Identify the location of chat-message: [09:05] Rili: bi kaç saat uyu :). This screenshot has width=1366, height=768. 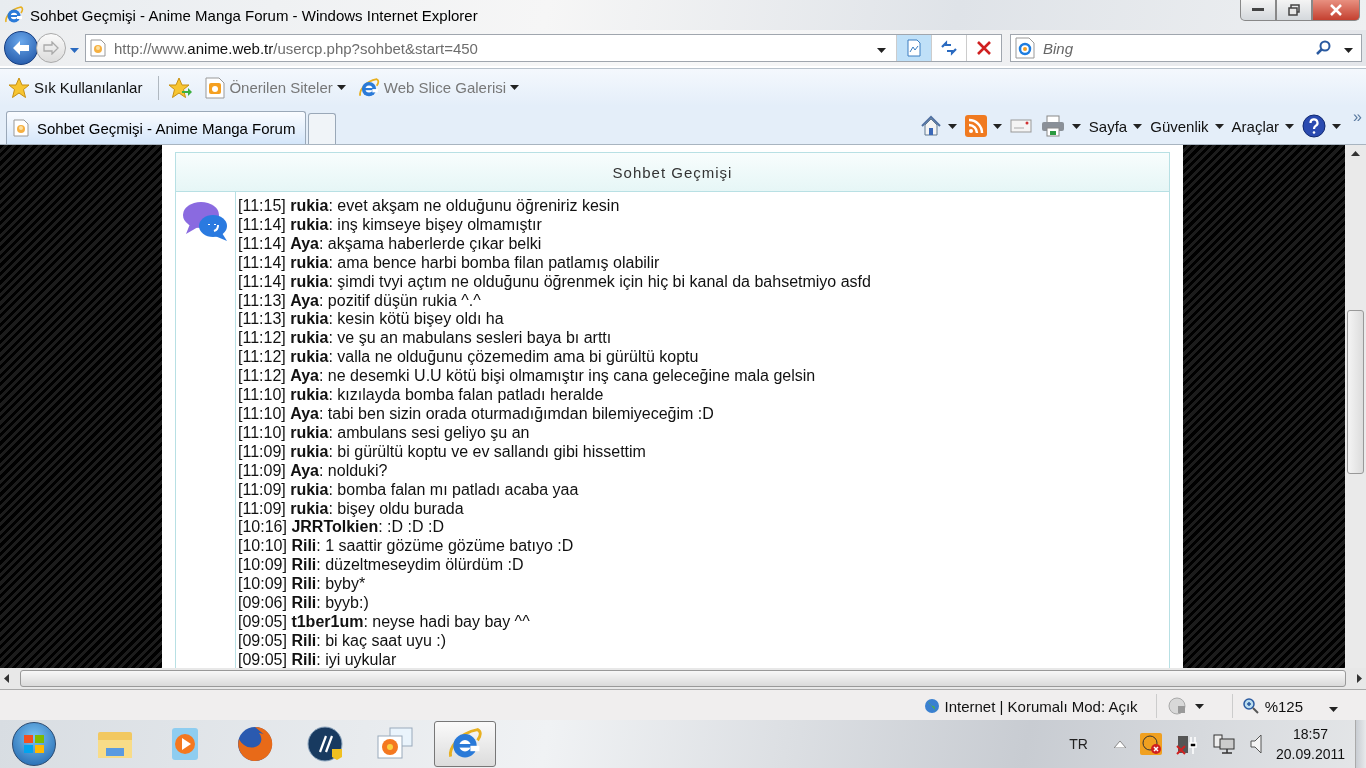
(343, 641).